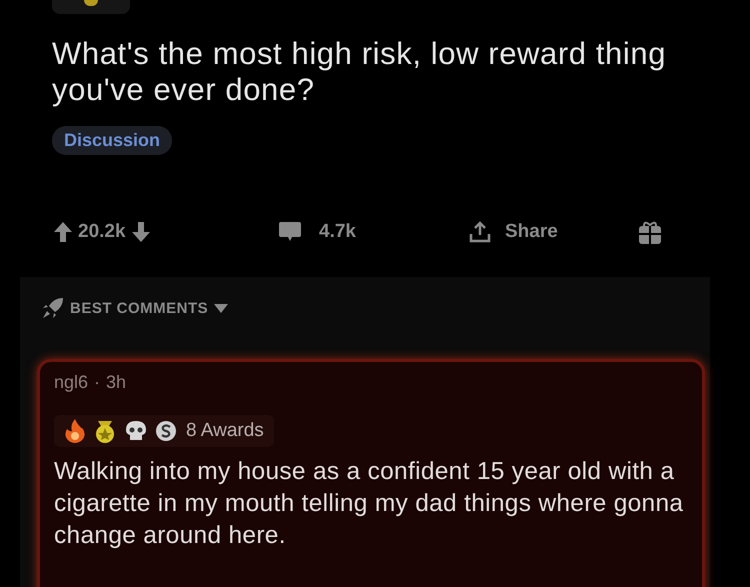 The width and height of the screenshot is (750, 587). What do you see at coordinates (136, 431) in the screenshot?
I see `skull-icon` at bounding box center [136, 431].